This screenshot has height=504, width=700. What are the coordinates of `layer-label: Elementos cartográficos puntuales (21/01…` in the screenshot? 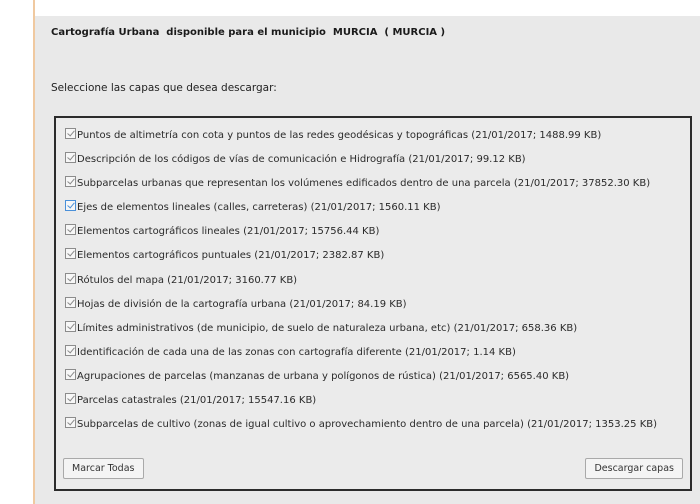 It's located at (231, 256).